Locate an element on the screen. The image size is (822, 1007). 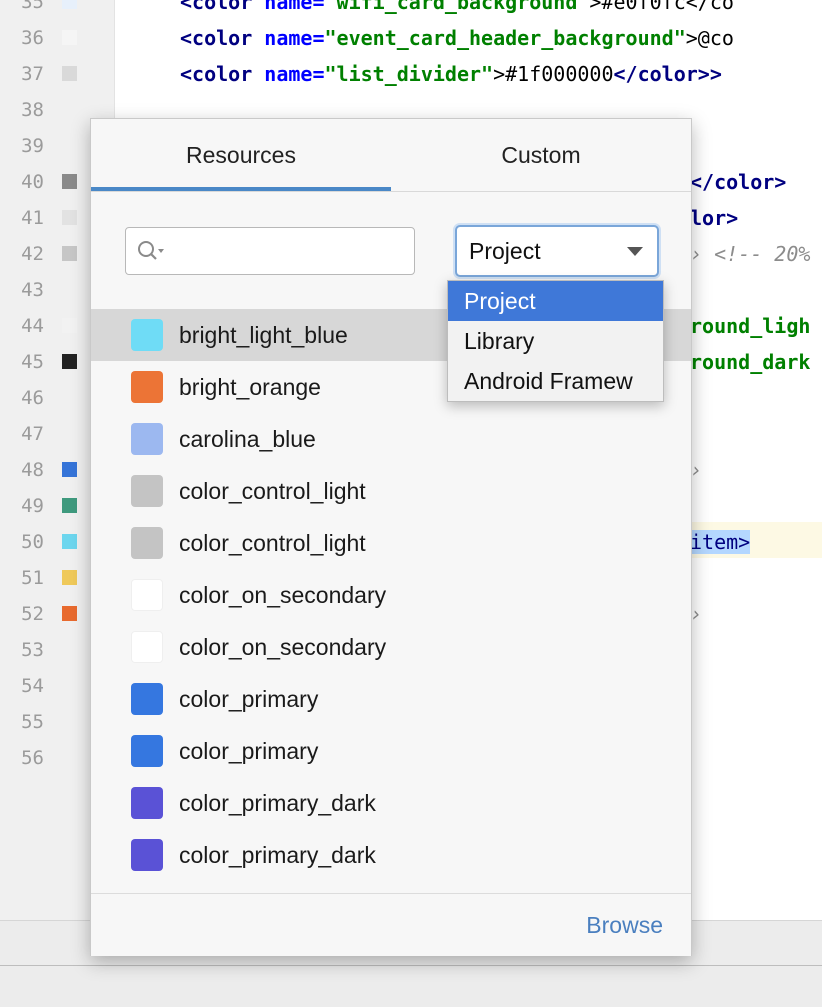
code-fragment-50: item> is located at coordinates (720, 542).